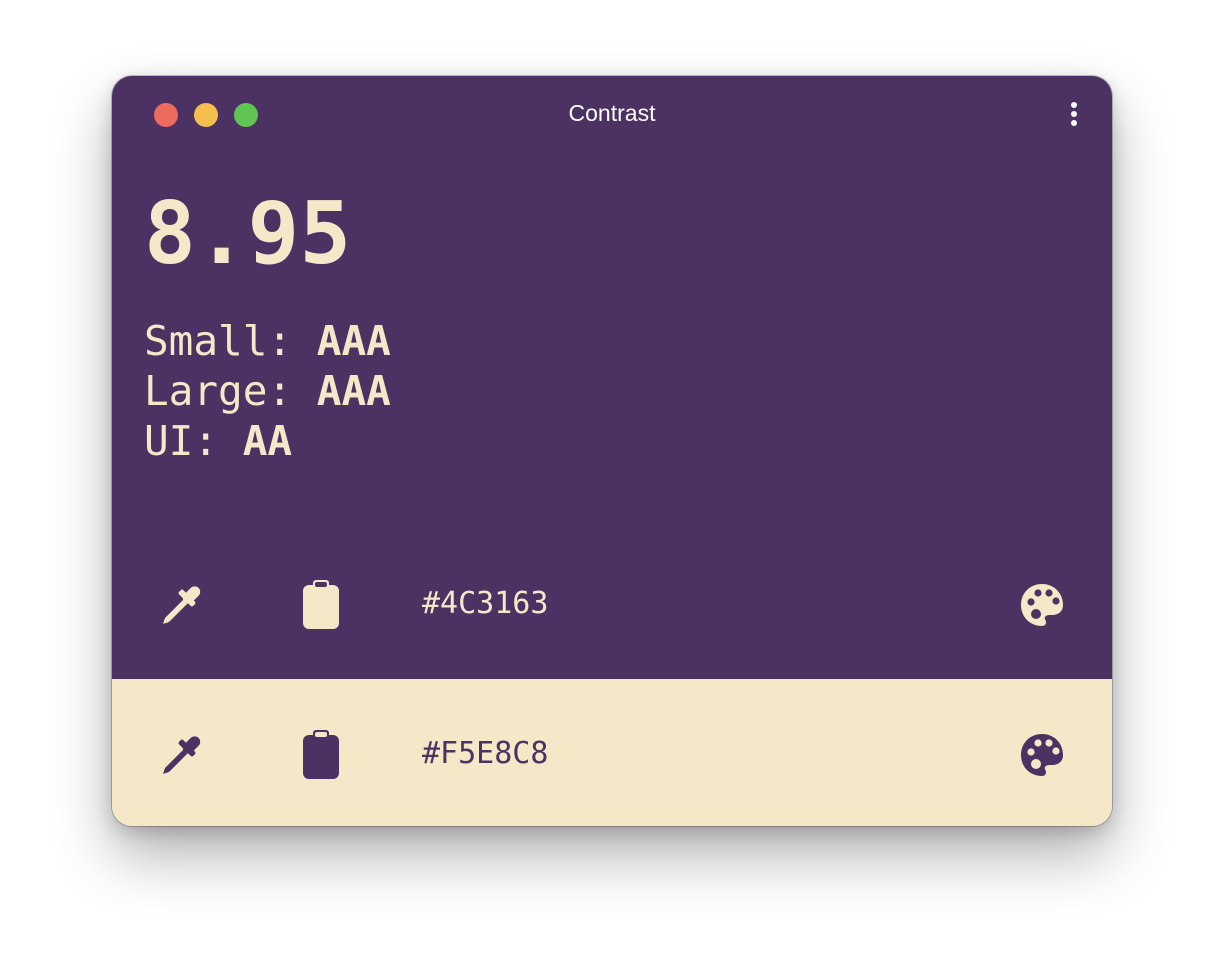  Describe the element at coordinates (612, 752) in the screenshot. I see `background-pane: #F5E8C8` at that location.